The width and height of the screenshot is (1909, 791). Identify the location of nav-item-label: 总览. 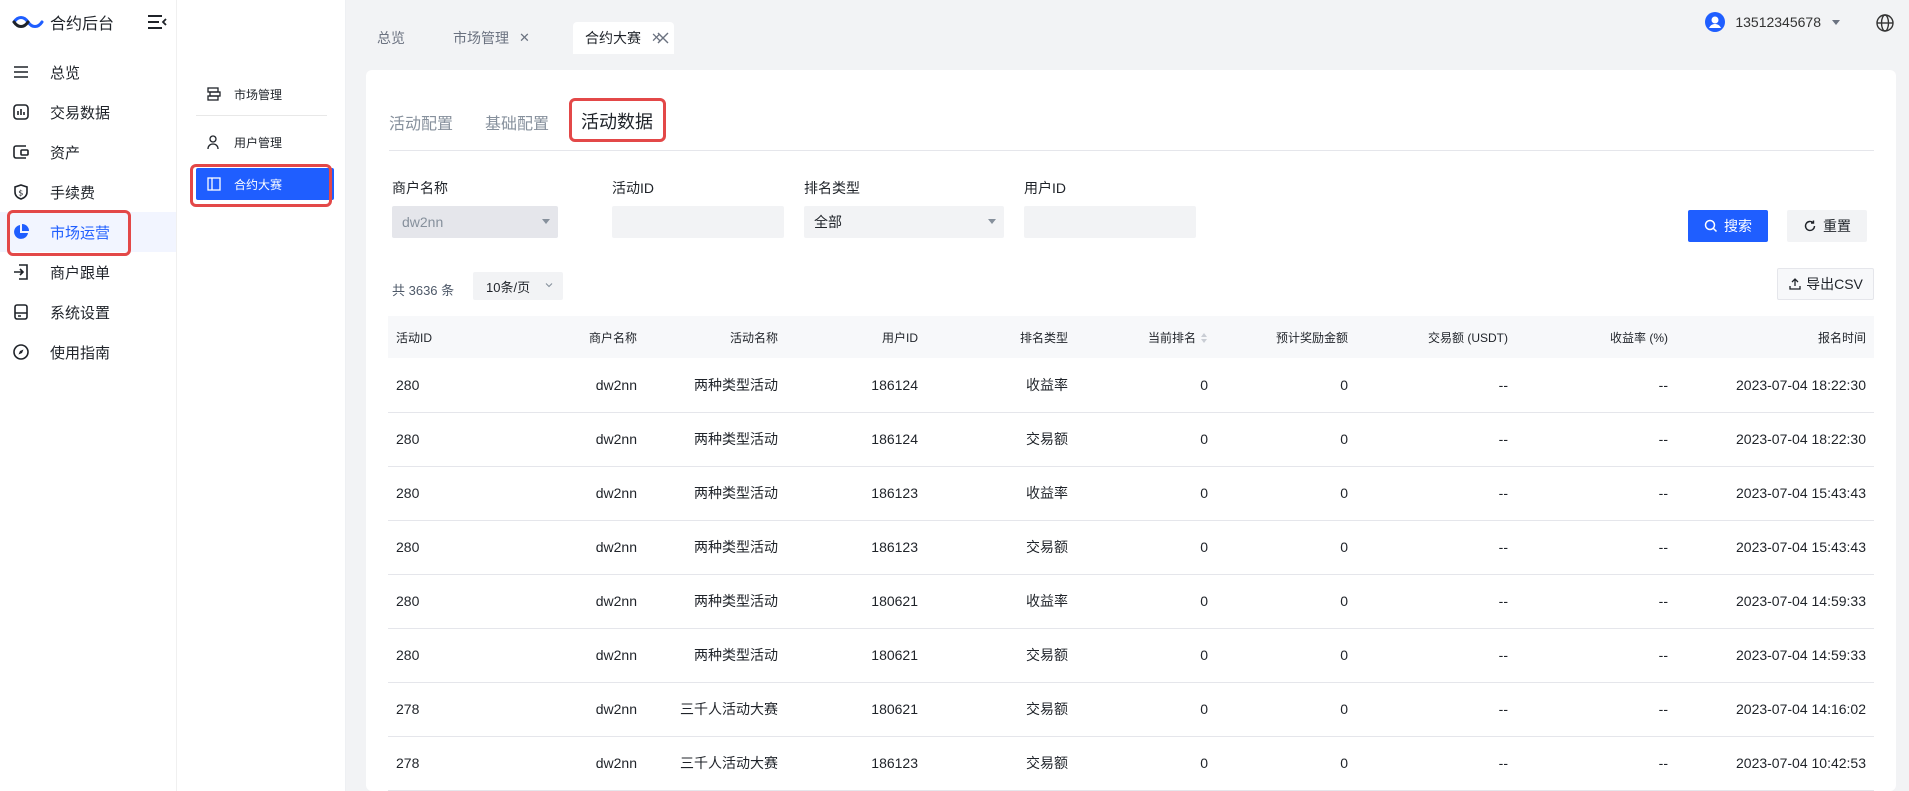
(65, 73).